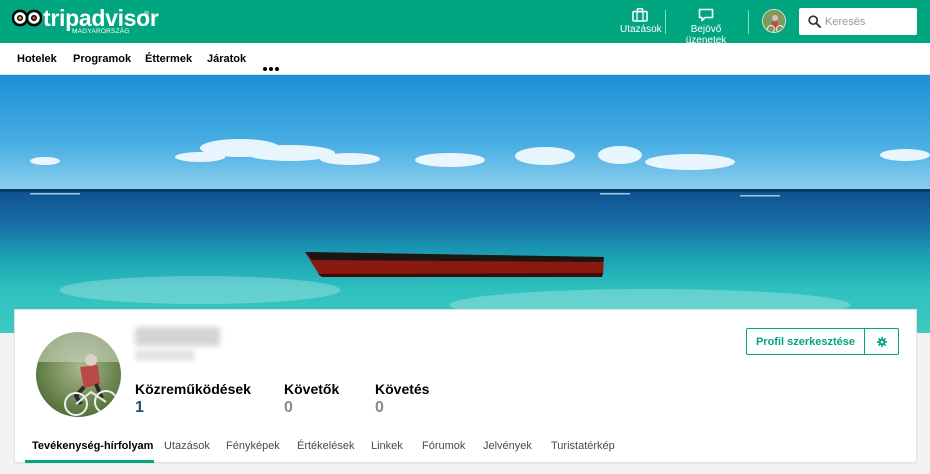 This screenshot has height=474, width=930. What do you see at coordinates (193, 389) in the screenshot?
I see `stat-label: Közreműködések` at bounding box center [193, 389].